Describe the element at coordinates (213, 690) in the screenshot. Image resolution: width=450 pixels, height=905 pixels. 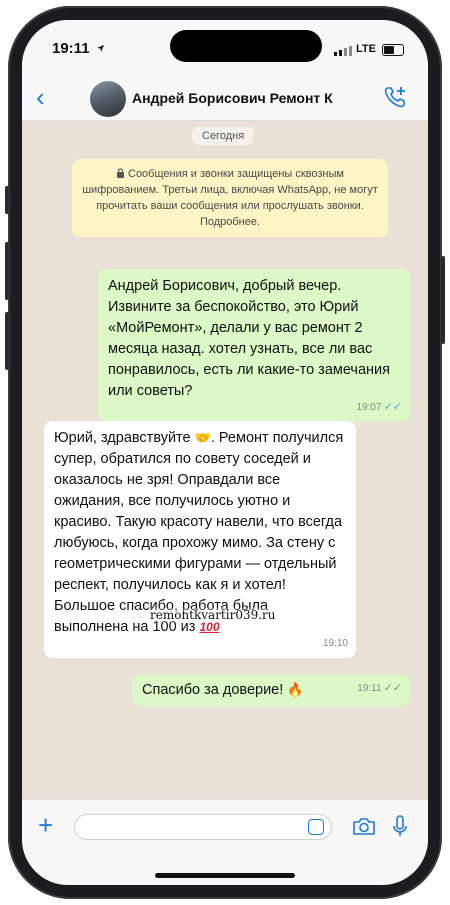
I see `message-text: Спасибо за доверие!` at that location.